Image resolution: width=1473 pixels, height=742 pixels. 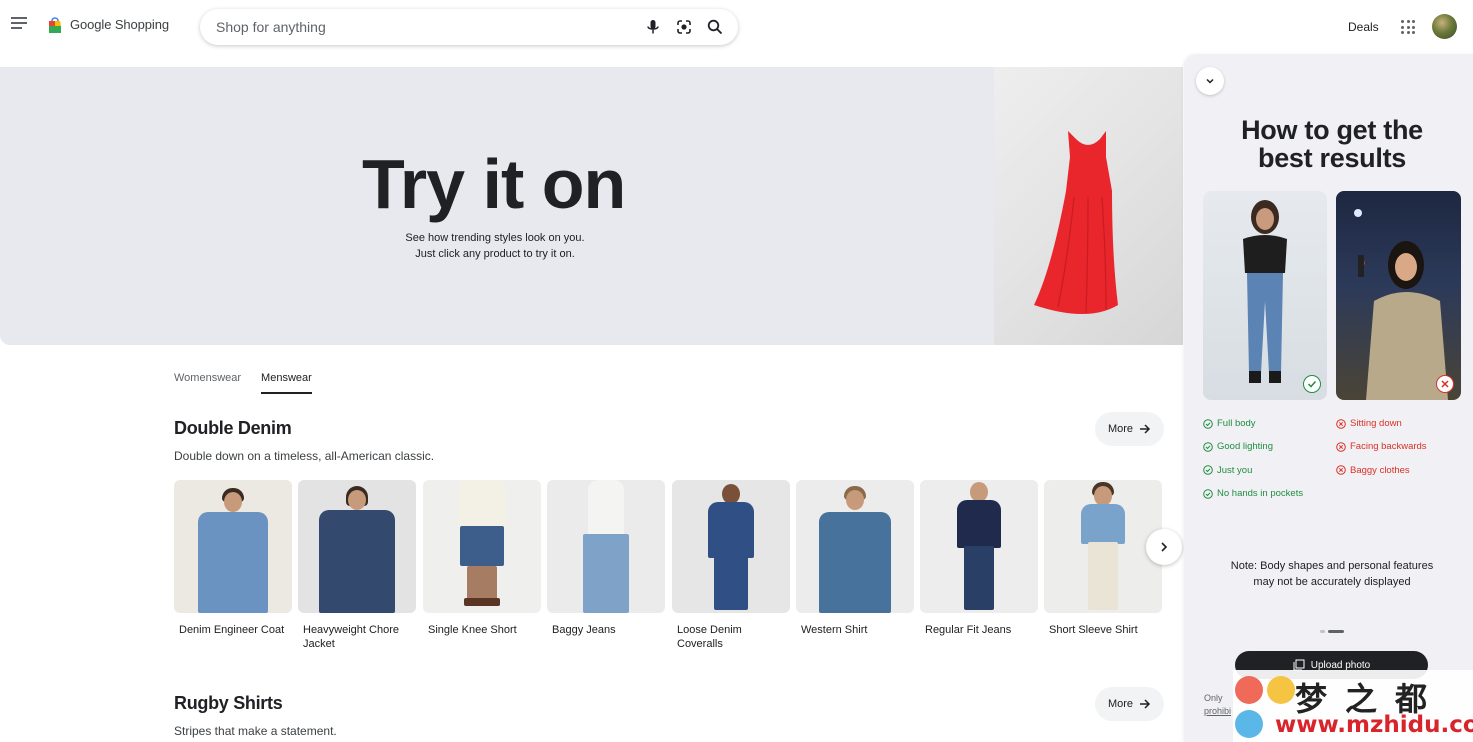 What do you see at coordinates (1076, 222) in the screenshot?
I see `red-dress-illustration` at bounding box center [1076, 222].